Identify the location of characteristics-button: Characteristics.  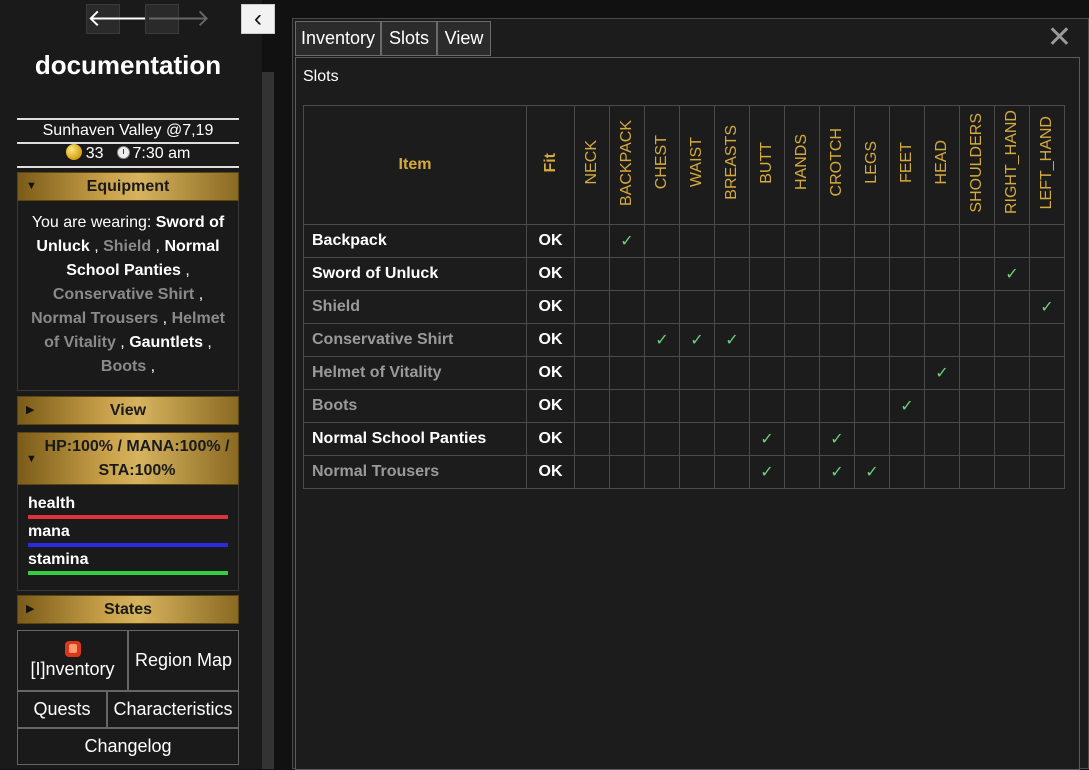
(173, 709).